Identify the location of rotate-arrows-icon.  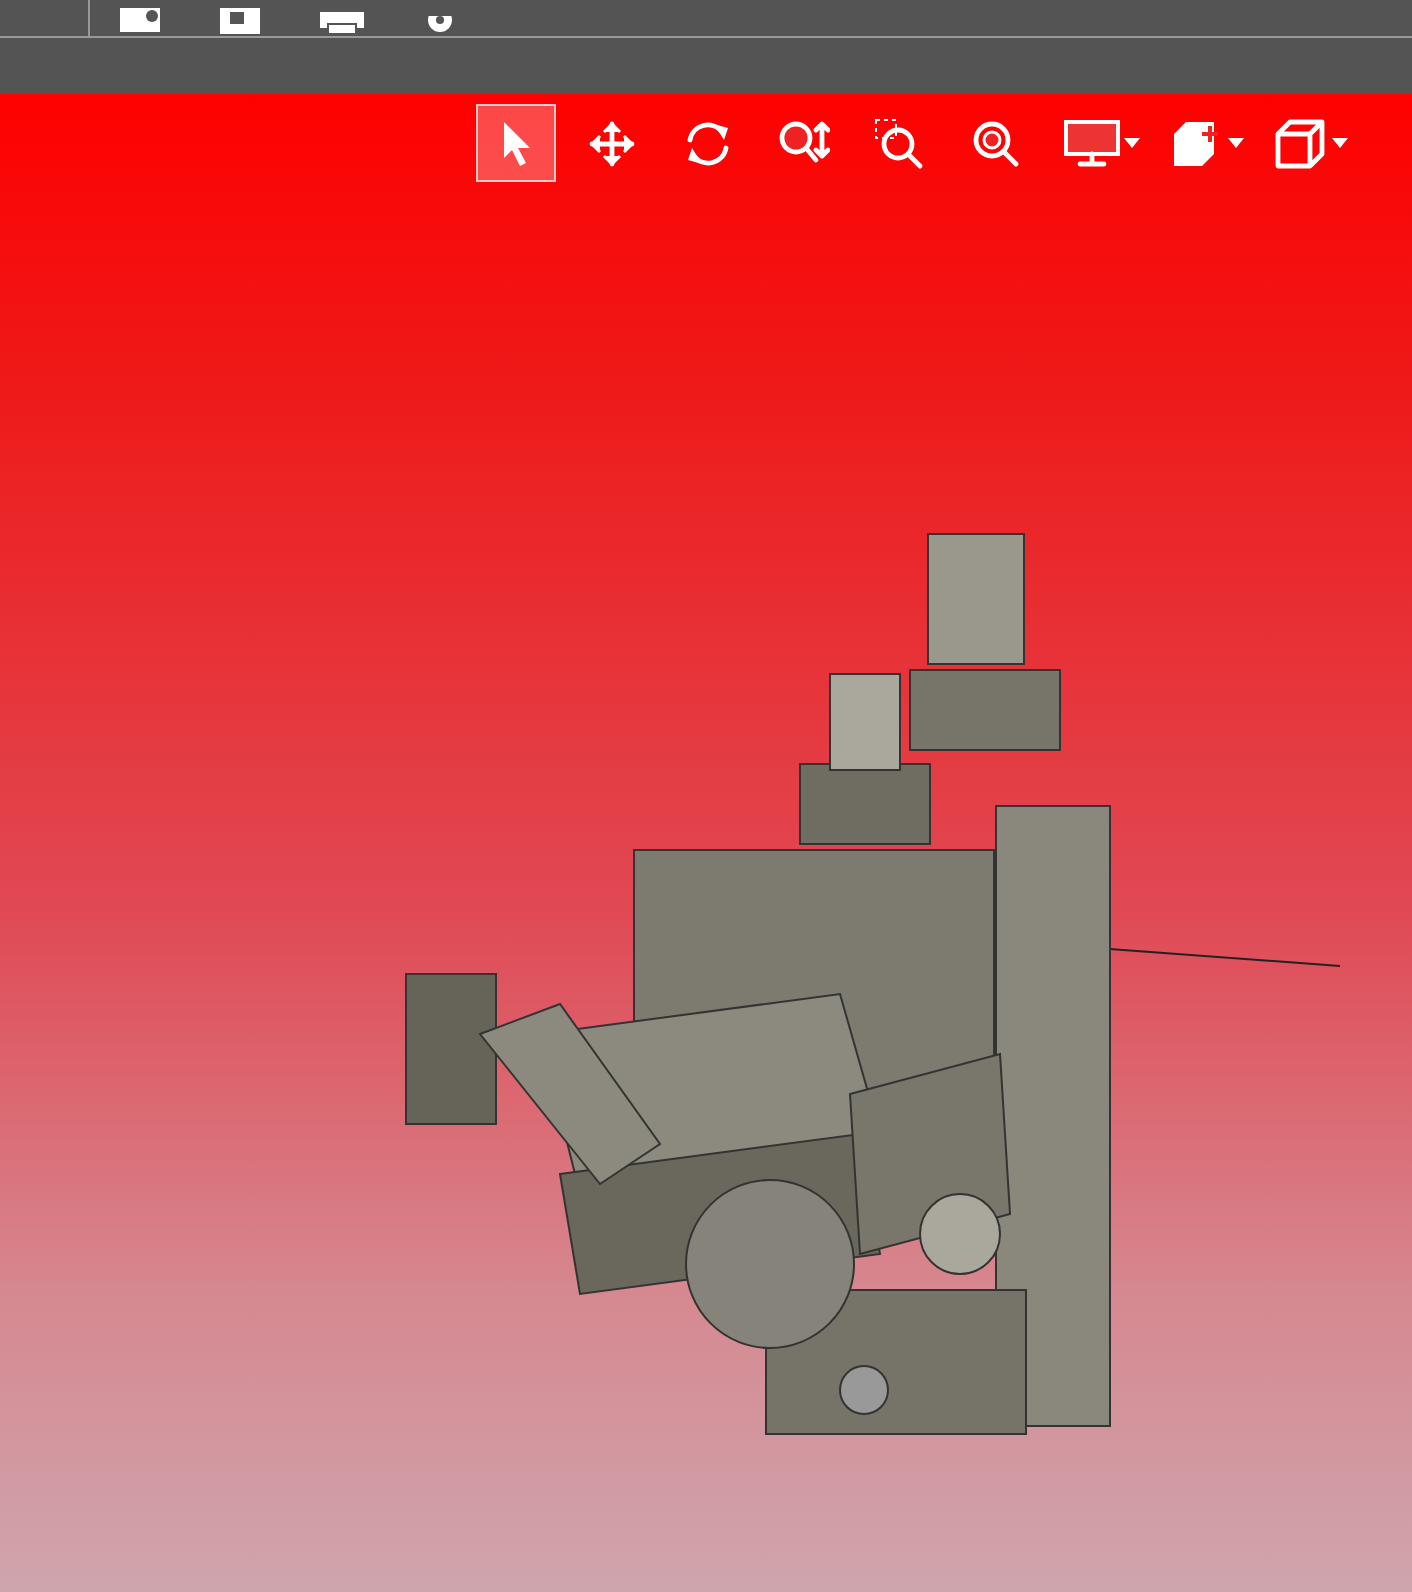
(708, 143).